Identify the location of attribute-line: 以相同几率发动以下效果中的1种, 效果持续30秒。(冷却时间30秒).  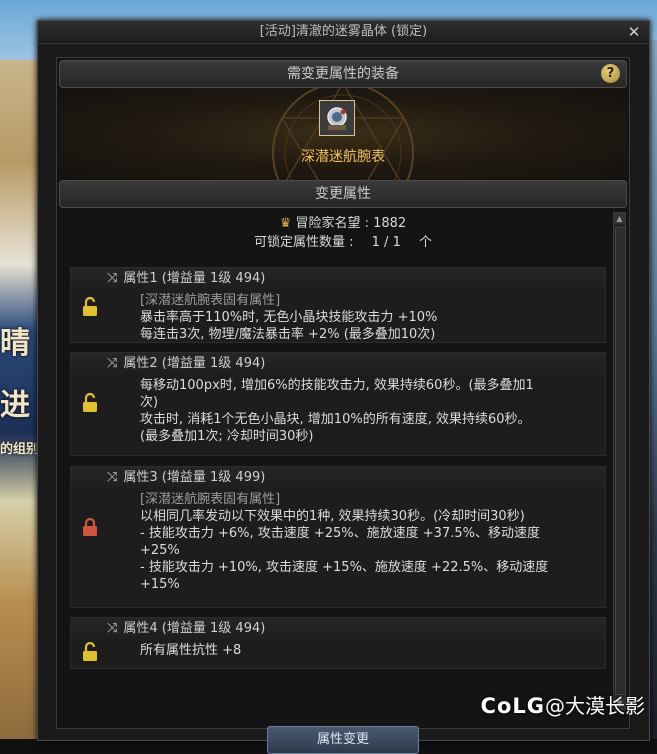
(332, 516).